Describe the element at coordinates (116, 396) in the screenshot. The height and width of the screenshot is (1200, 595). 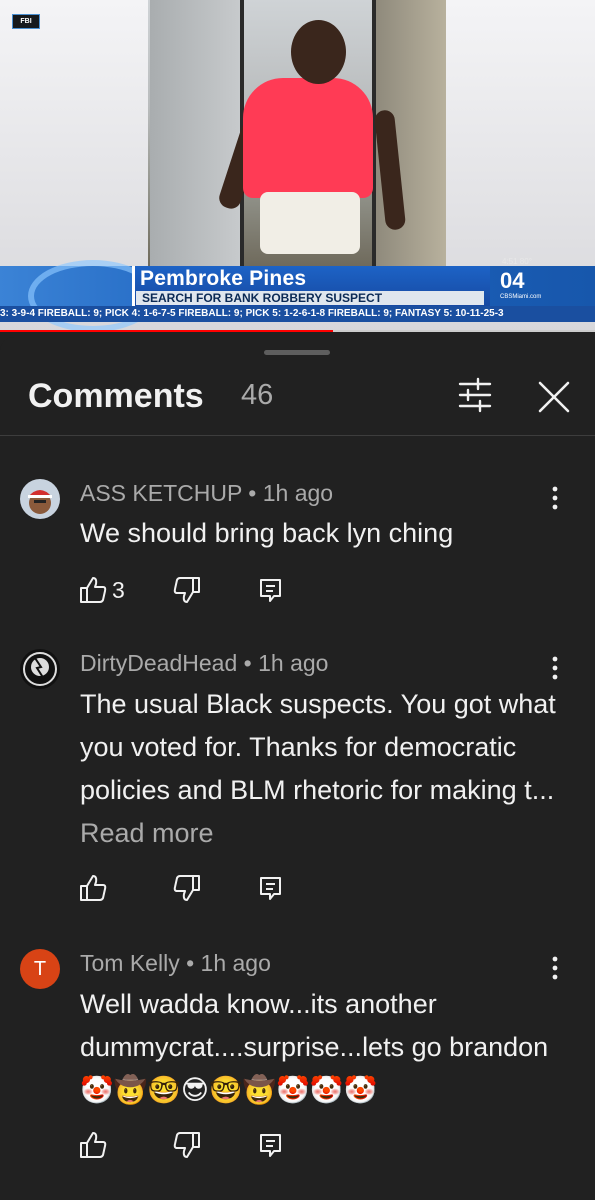
I see `comments-title: Comments` at that location.